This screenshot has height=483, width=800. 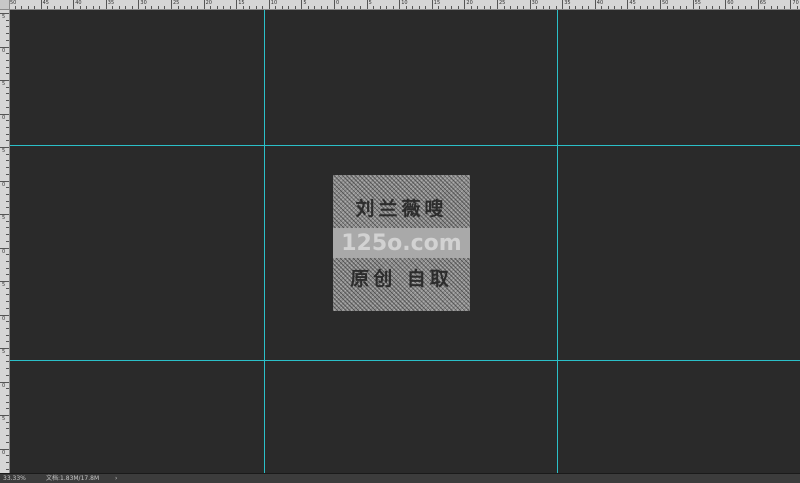 What do you see at coordinates (401, 208) in the screenshot?
I see `document-title-text: 刘兰薇嗖` at bounding box center [401, 208].